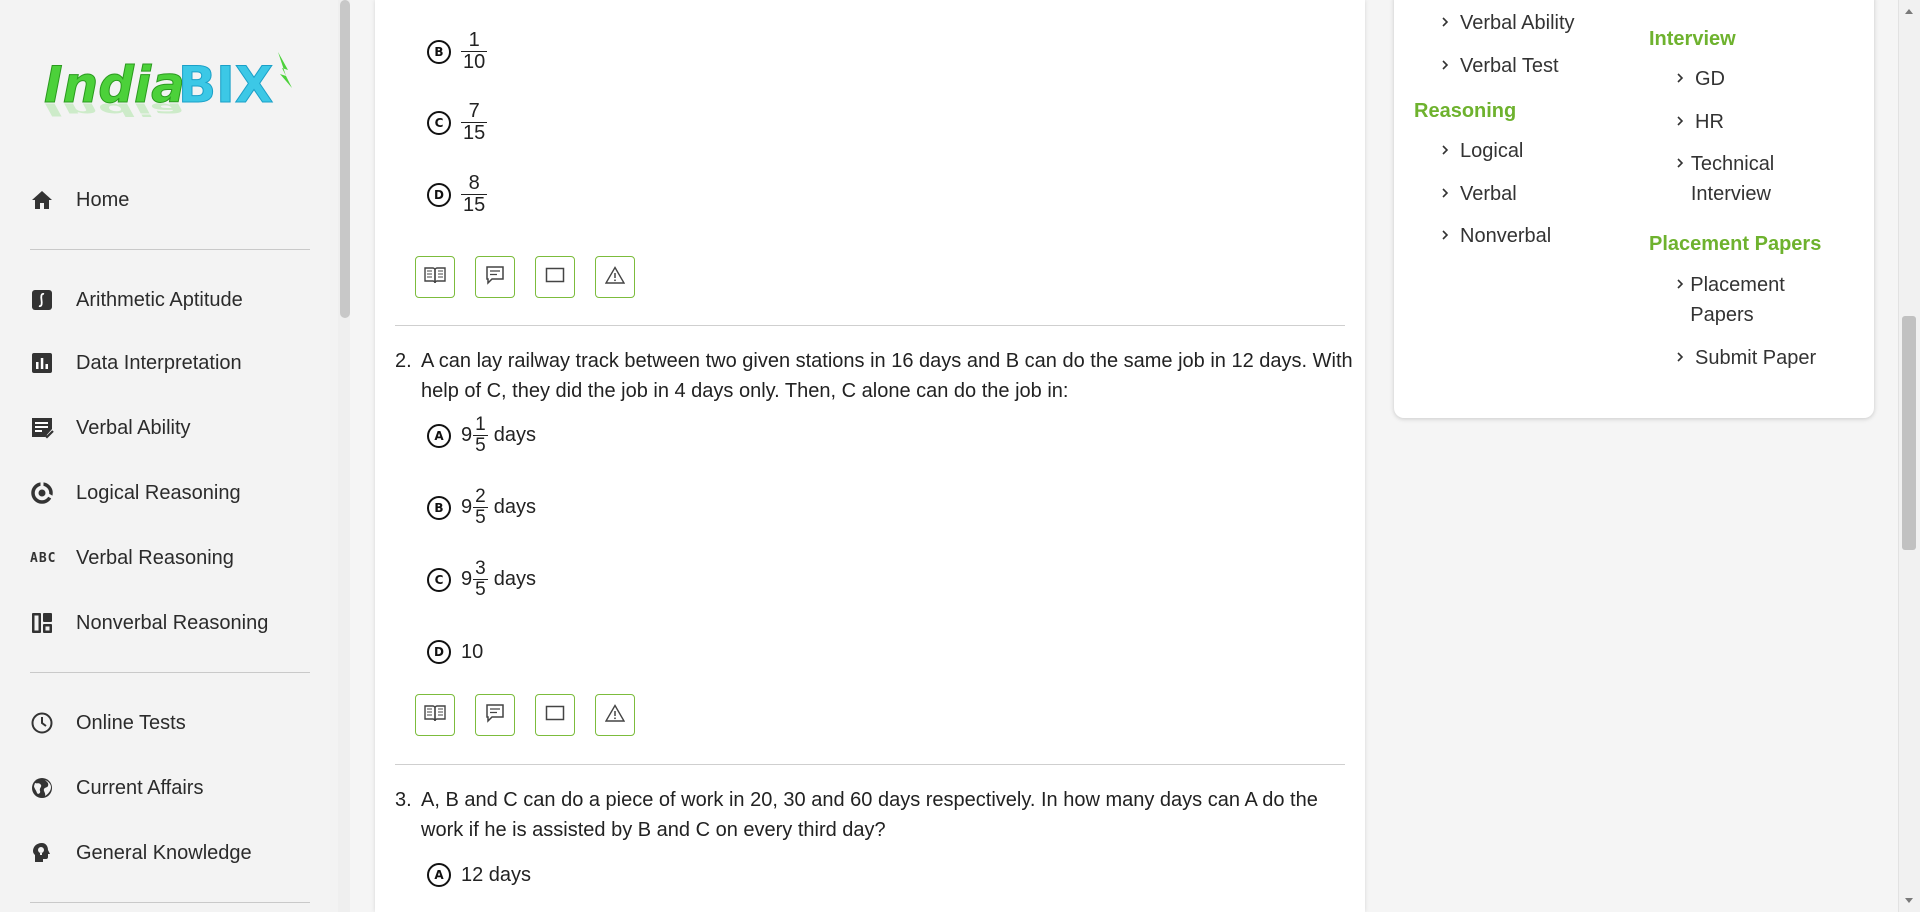 Image resolution: width=1920 pixels, height=912 pixels. I want to click on scroll-up-arrow-icon, so click(1909, 11).